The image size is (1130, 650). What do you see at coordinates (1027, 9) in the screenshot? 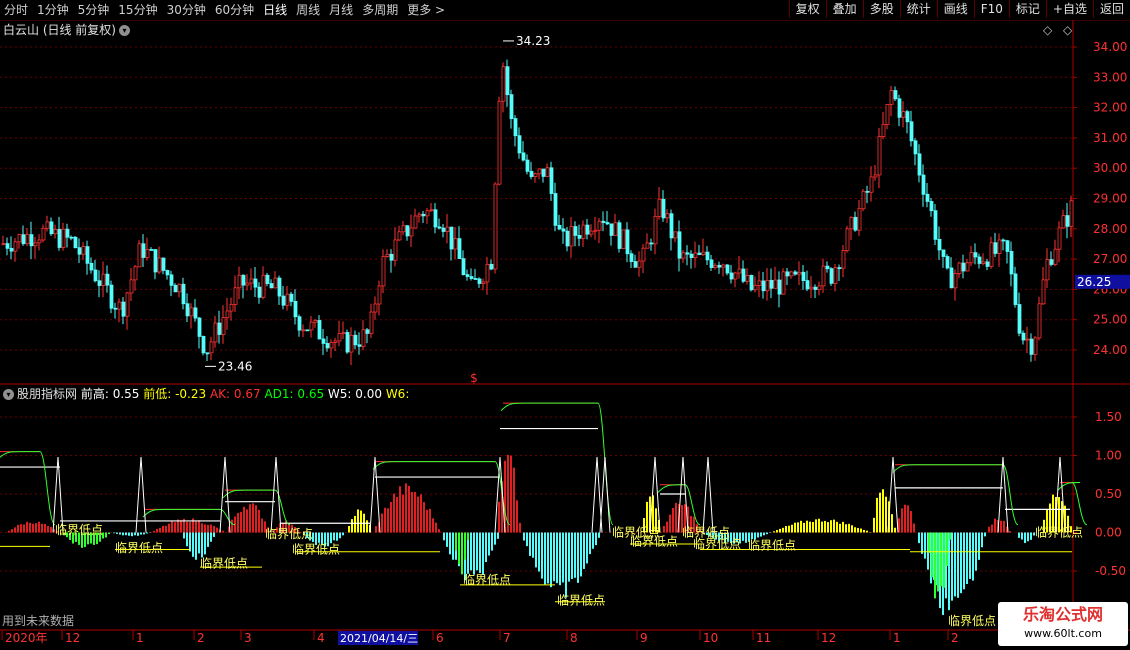
I see `action-button-6: 标记` at bounding box center [1027, 9].